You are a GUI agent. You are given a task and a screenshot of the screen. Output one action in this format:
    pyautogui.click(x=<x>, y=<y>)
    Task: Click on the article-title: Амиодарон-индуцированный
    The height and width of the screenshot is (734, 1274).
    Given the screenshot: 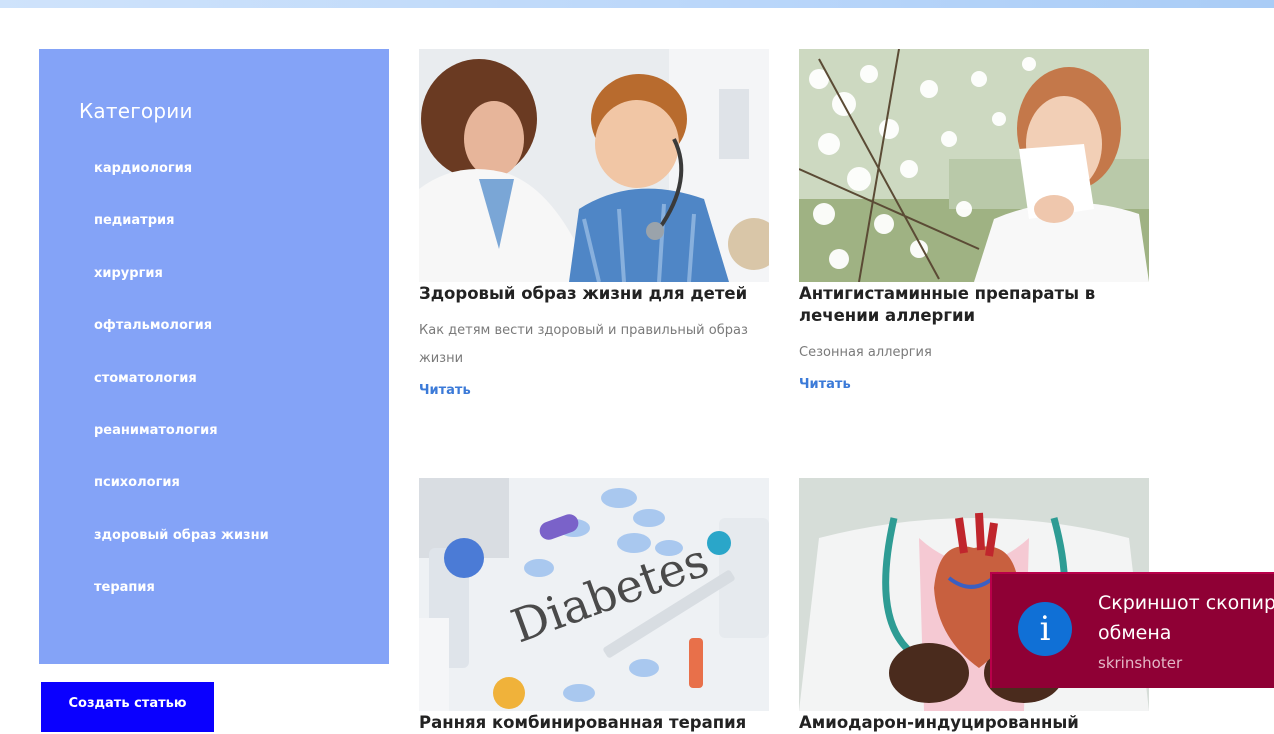 What is the action you would take?
    pyautogui.click(x=974, y=723)
    